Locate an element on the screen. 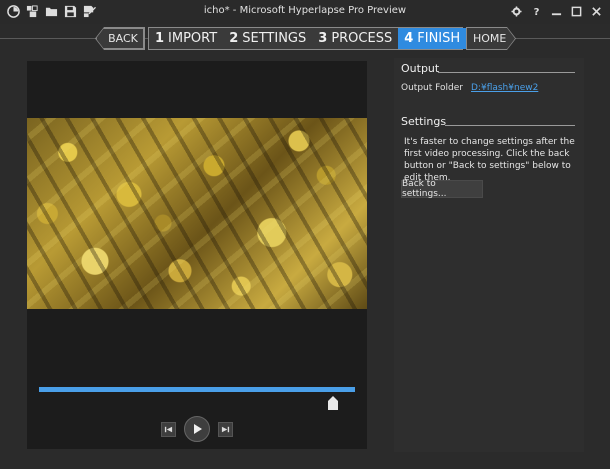 This screenshot has width=610, height=469. step-number: 2 is located at coordinates (234, 38).